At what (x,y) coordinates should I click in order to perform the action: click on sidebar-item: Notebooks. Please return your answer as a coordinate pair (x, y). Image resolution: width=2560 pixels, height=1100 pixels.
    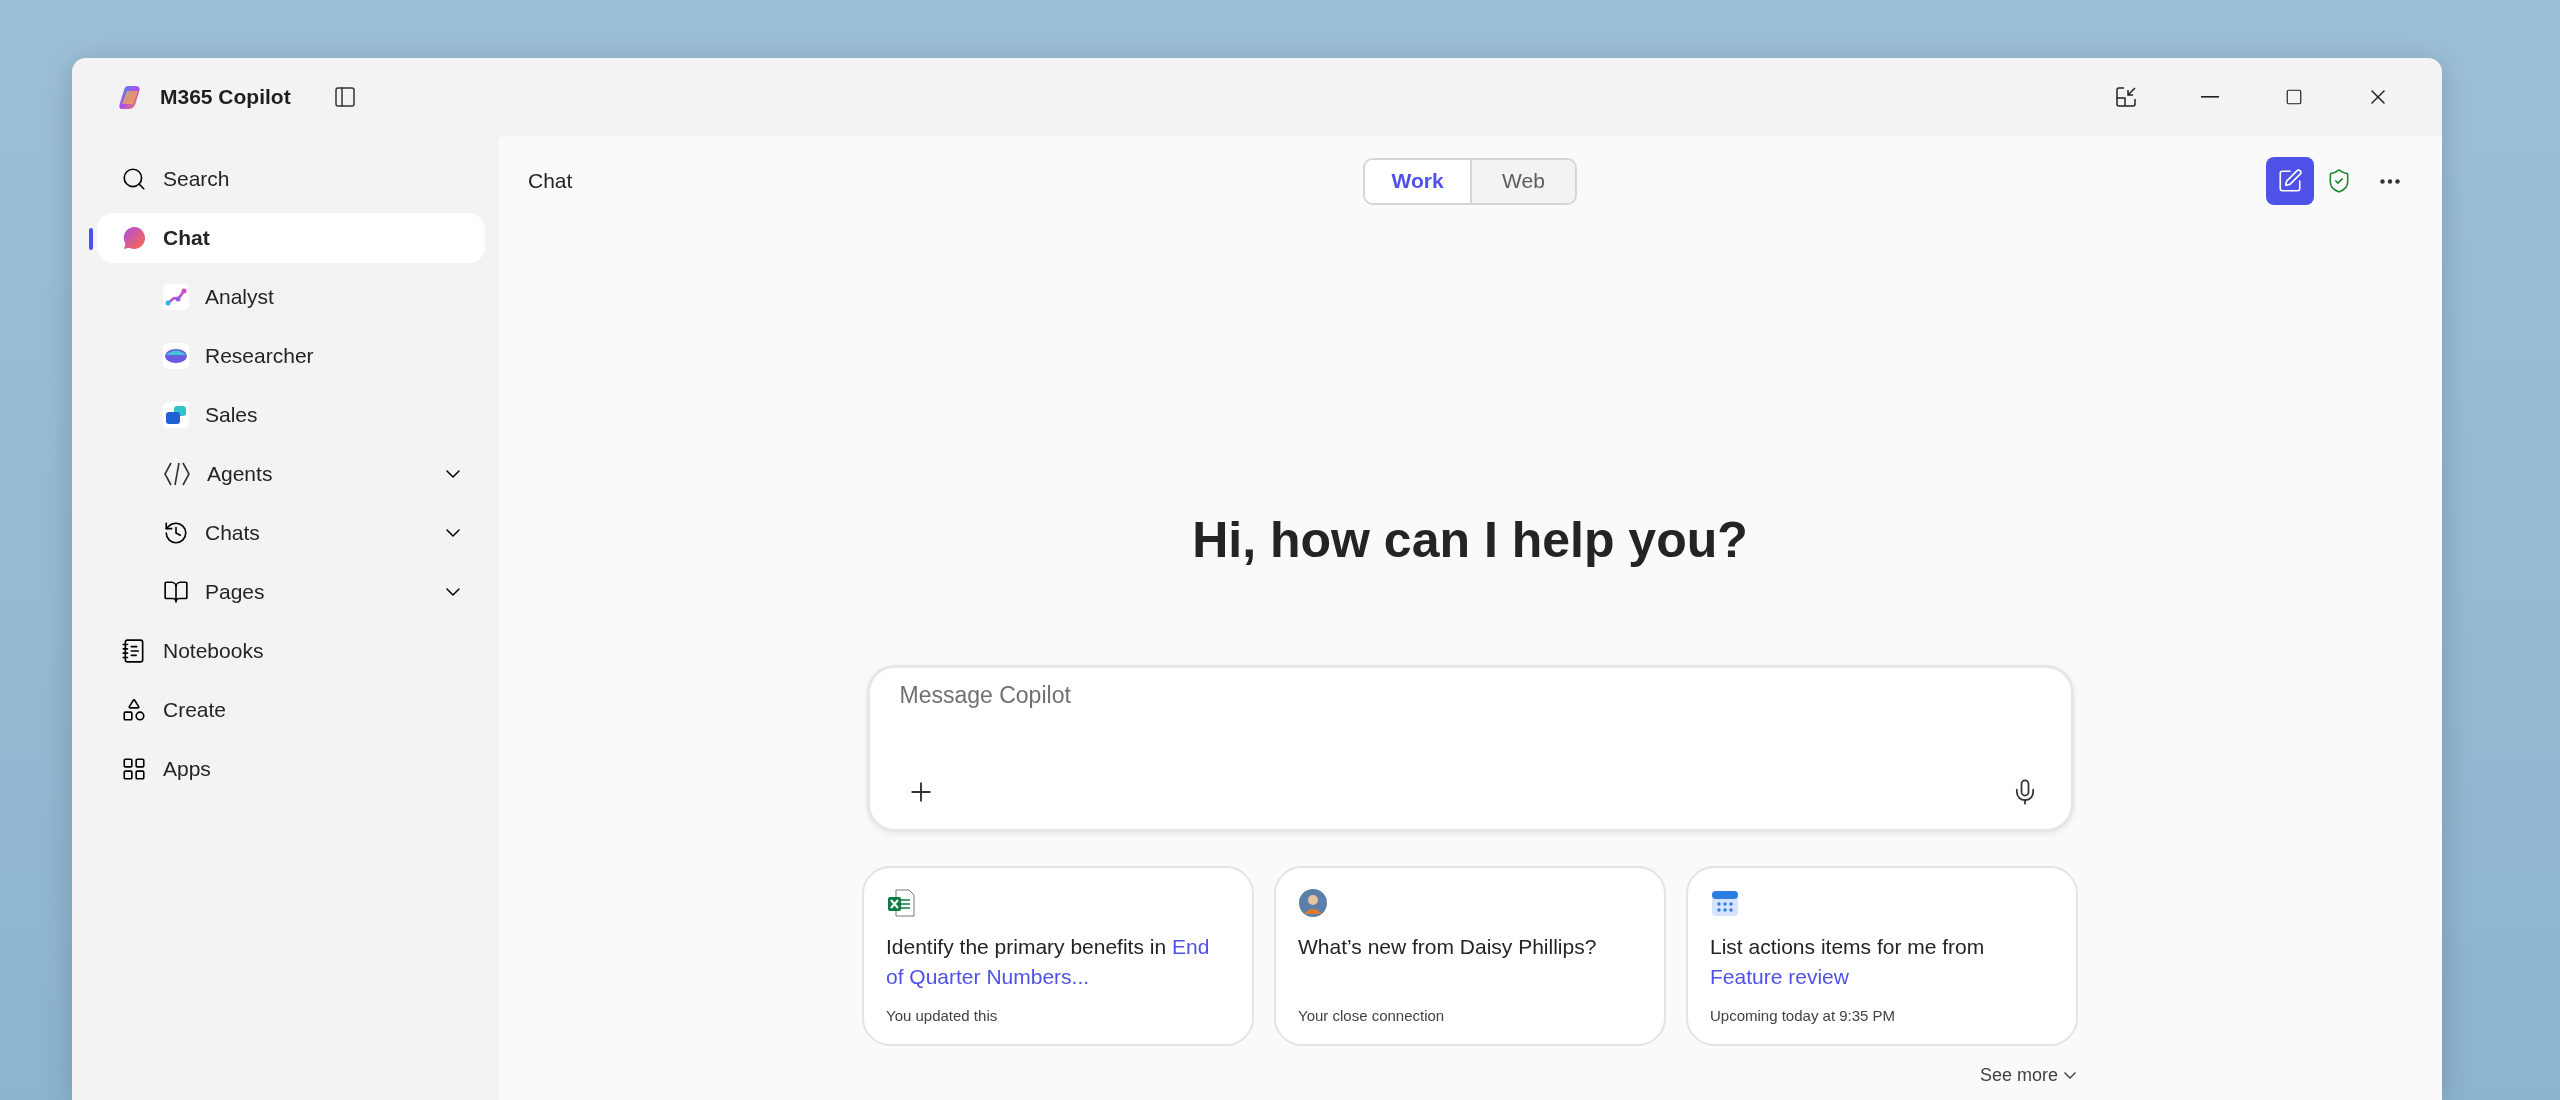
    Looking at the image, I should click on (291, 651).